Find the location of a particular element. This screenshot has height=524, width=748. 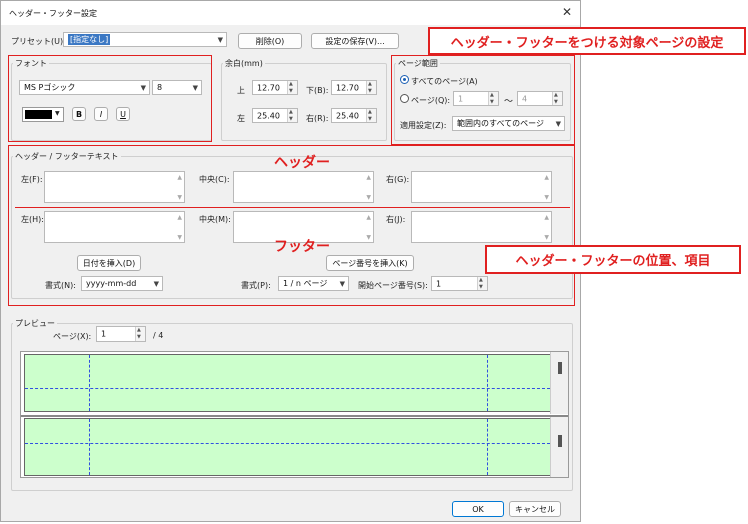

margin-top-label: 上 is located at coordinates (241, 90).